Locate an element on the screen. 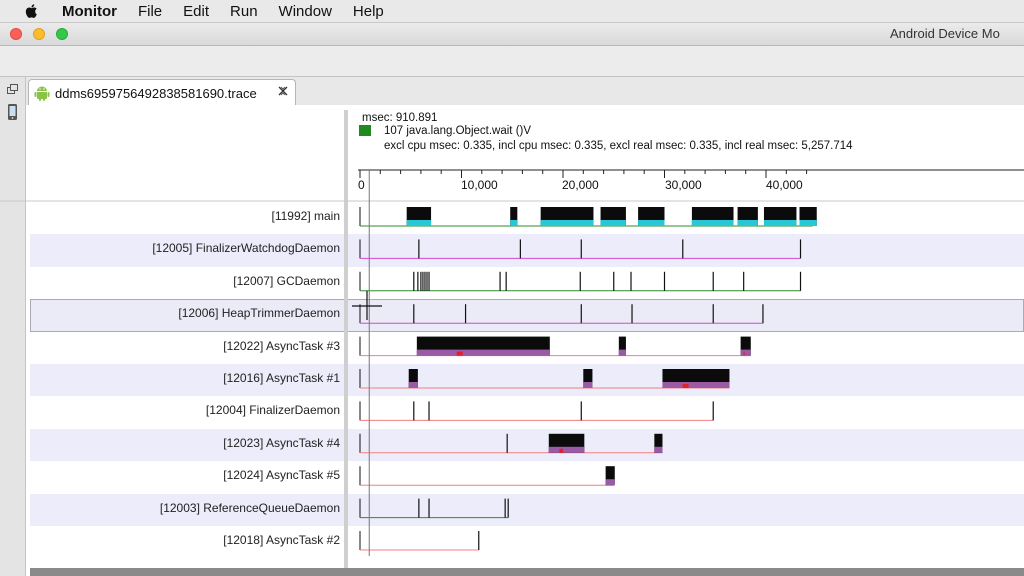  horizontal-scrollbar is located at coordinates (527, 572).